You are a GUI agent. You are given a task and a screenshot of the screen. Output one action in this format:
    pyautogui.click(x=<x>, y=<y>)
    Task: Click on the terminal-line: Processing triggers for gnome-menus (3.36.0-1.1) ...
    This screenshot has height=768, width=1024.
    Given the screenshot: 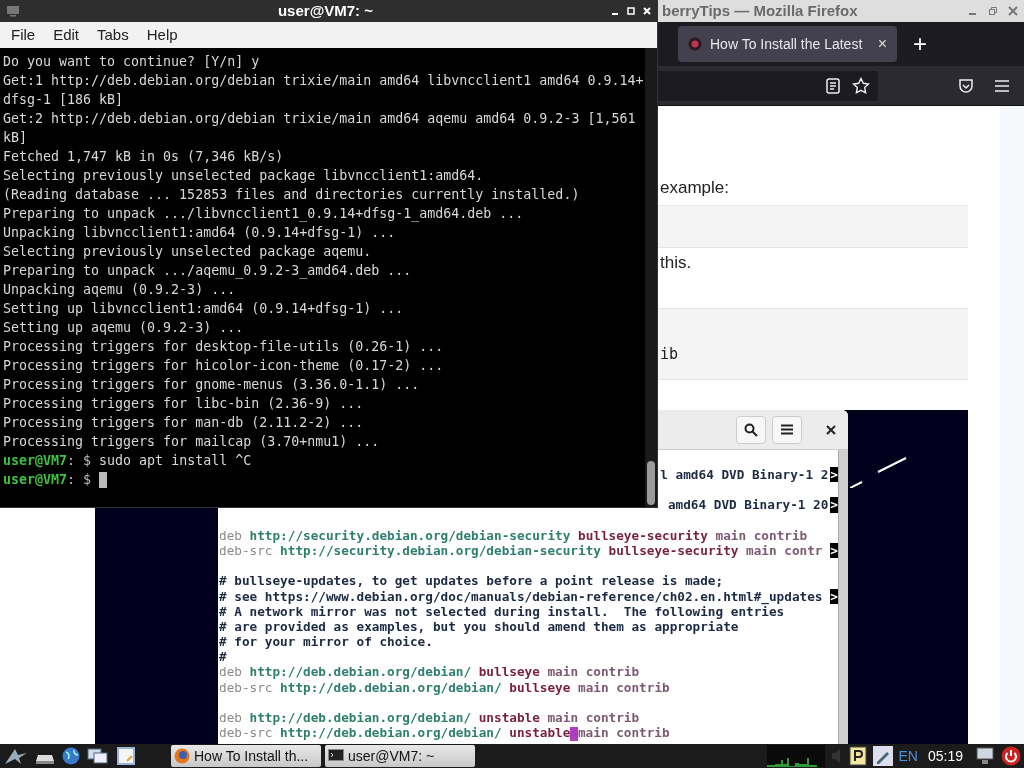 What is the action you would take?
    pyautogui.click(x=211, y=385)
    